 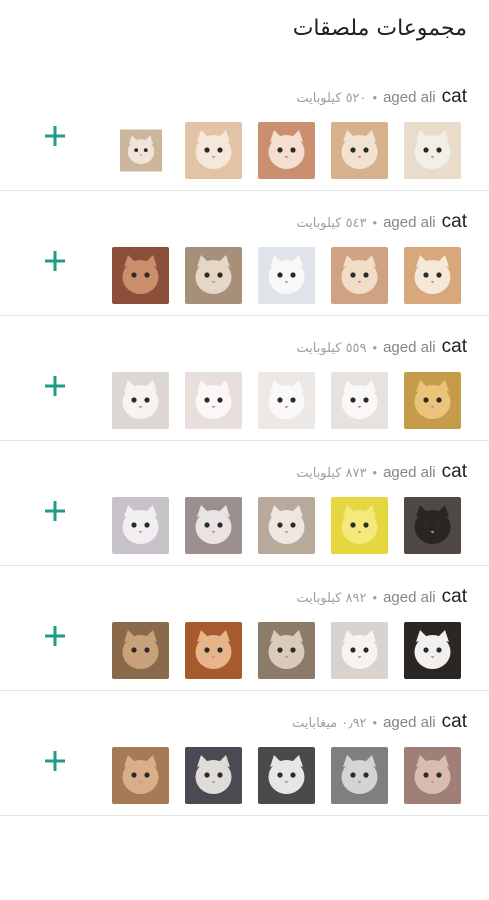 I want to click on pack-info: ٥٤٣ كيلوبايت • aged ali cat, so click(x=381, y=223).